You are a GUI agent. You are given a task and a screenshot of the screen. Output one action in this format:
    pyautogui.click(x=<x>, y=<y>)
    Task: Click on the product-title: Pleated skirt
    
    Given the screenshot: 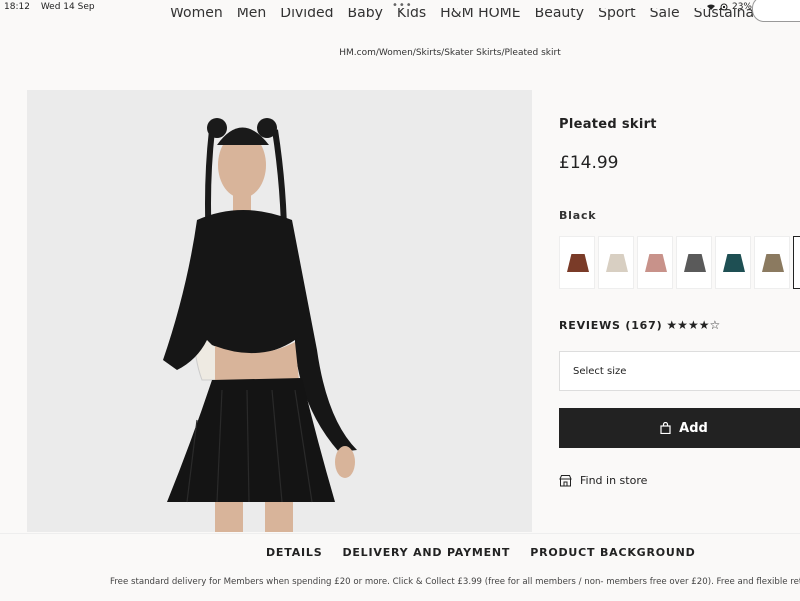 What is the action you would take?
    pyautogui.click(x=608, y=124)
    